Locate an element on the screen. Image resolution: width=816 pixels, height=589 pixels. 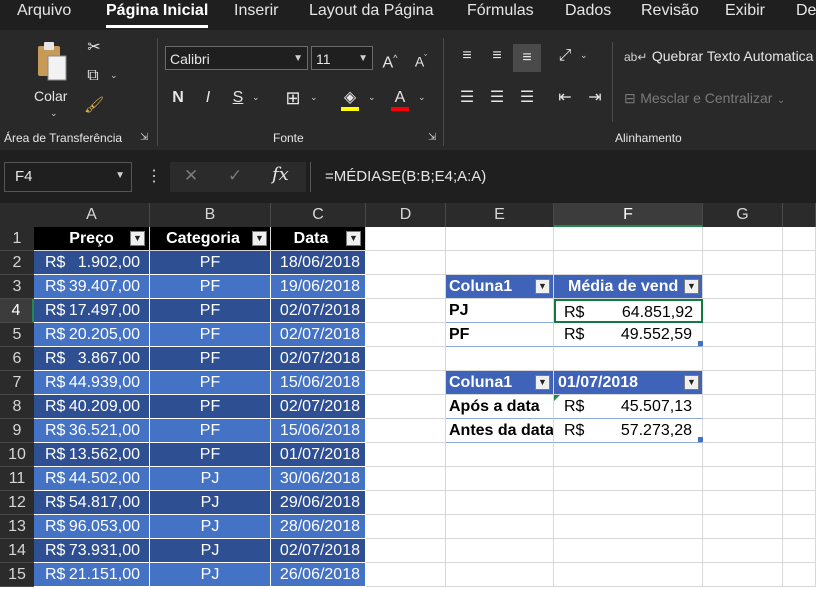
merge-center-button: ⊟ Mesclar e Centralizar ⌄ is located at coordinates (720, 101).